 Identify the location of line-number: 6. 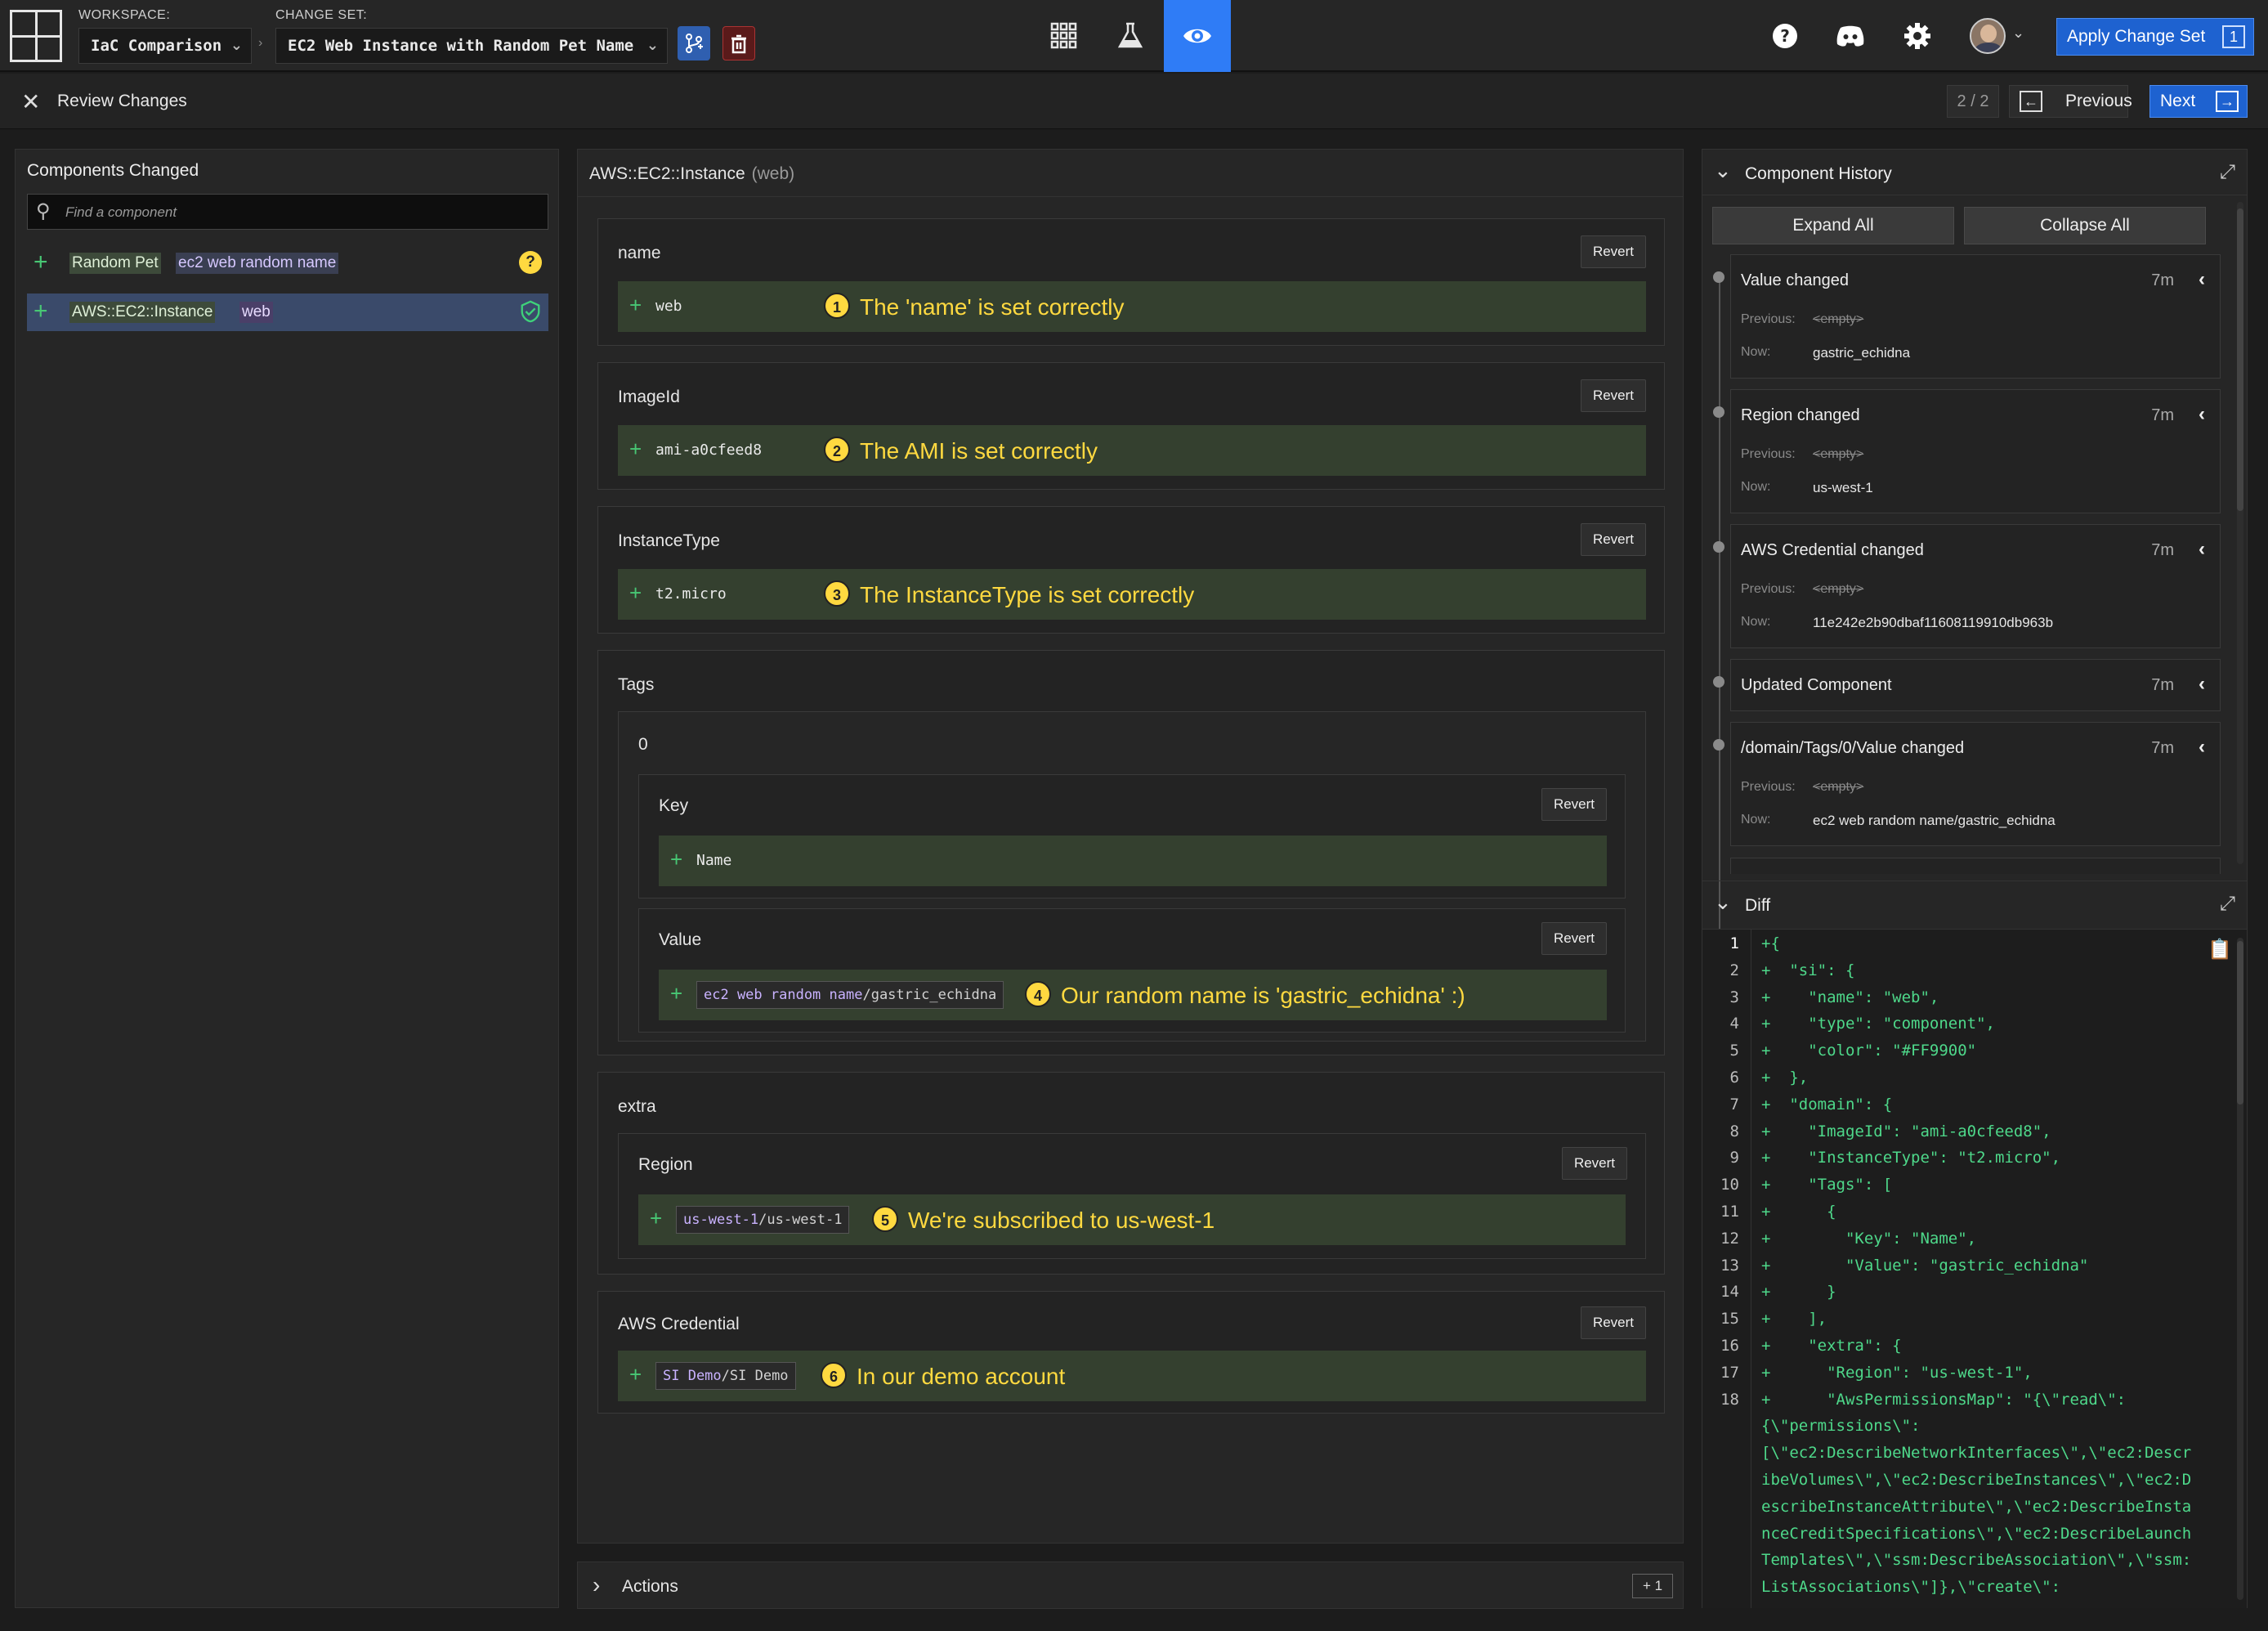
(1734, 1078).